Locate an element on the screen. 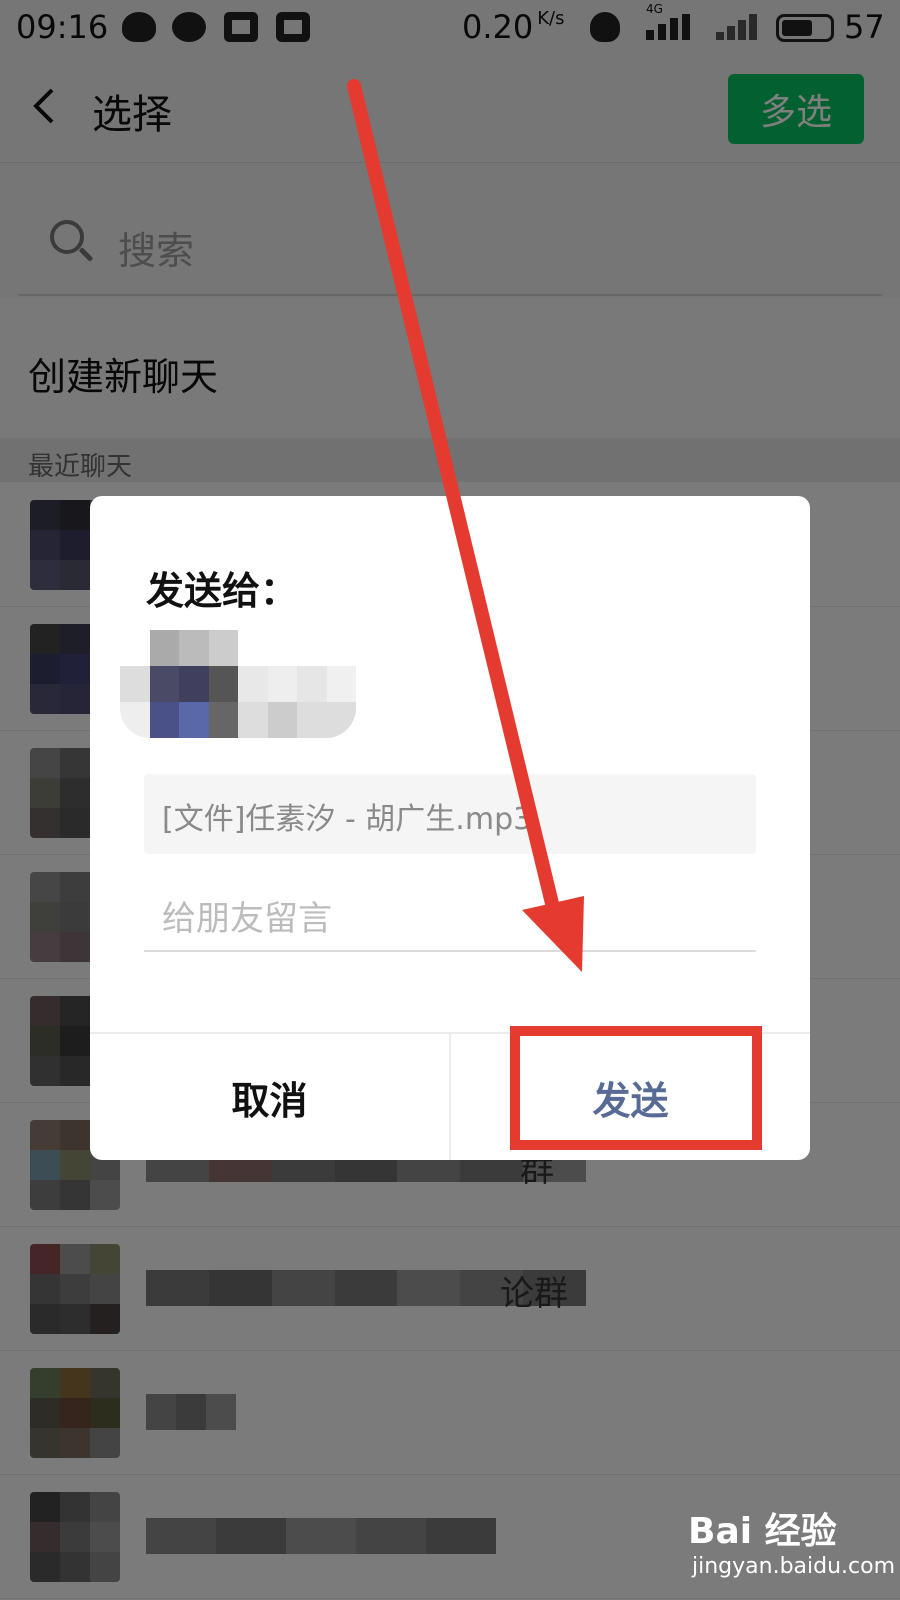  send-highlight-box is located at coordinates (636, 1088).